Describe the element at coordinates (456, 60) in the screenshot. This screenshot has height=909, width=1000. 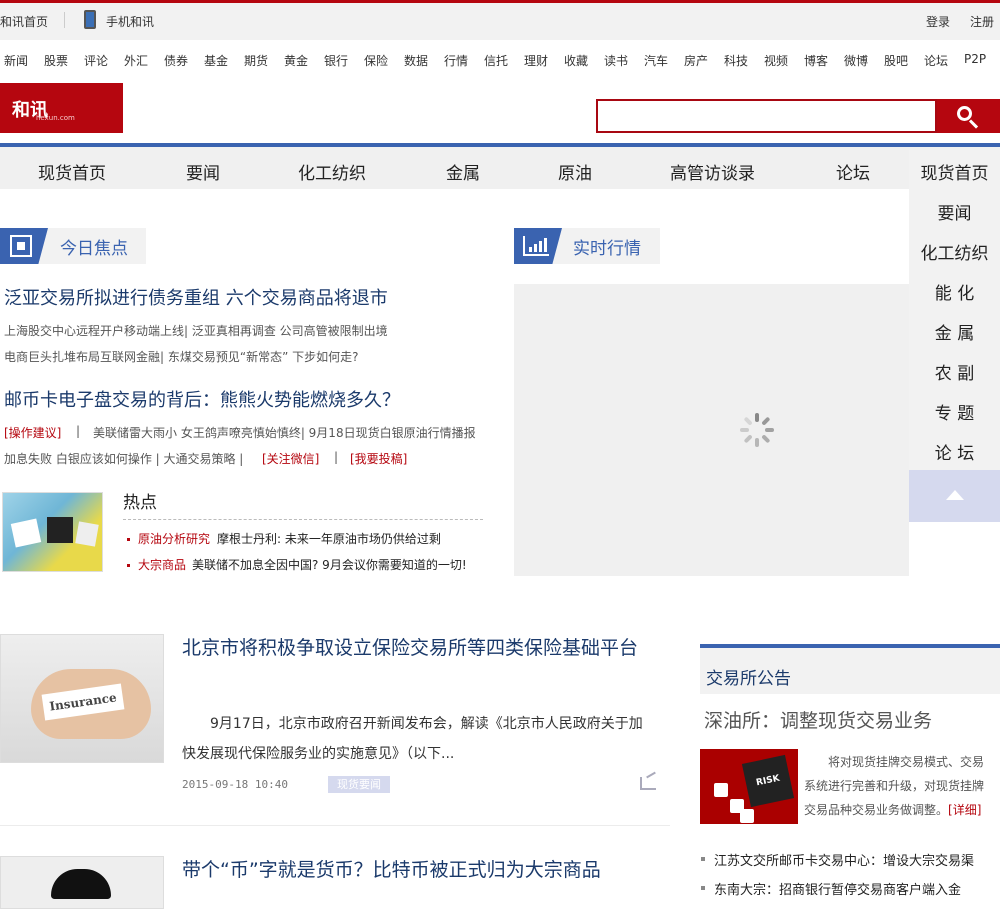
I see `channel-link: 行情` at that location.